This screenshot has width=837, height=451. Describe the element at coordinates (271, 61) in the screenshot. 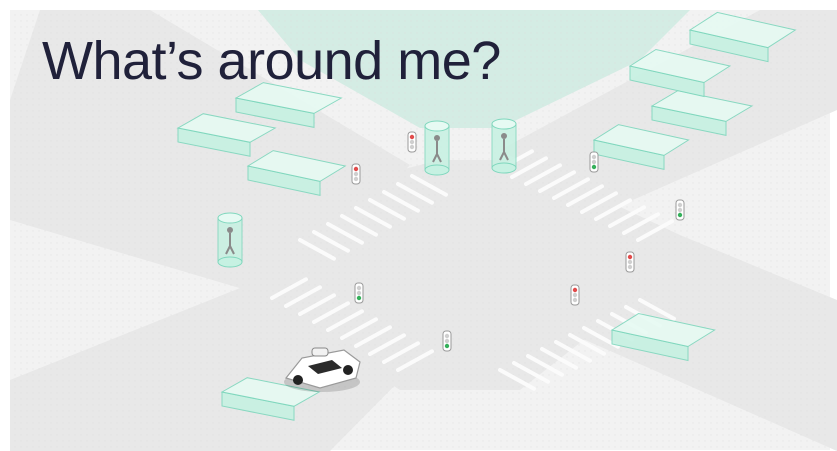

I see `page-title: What’s around me?` at that location.